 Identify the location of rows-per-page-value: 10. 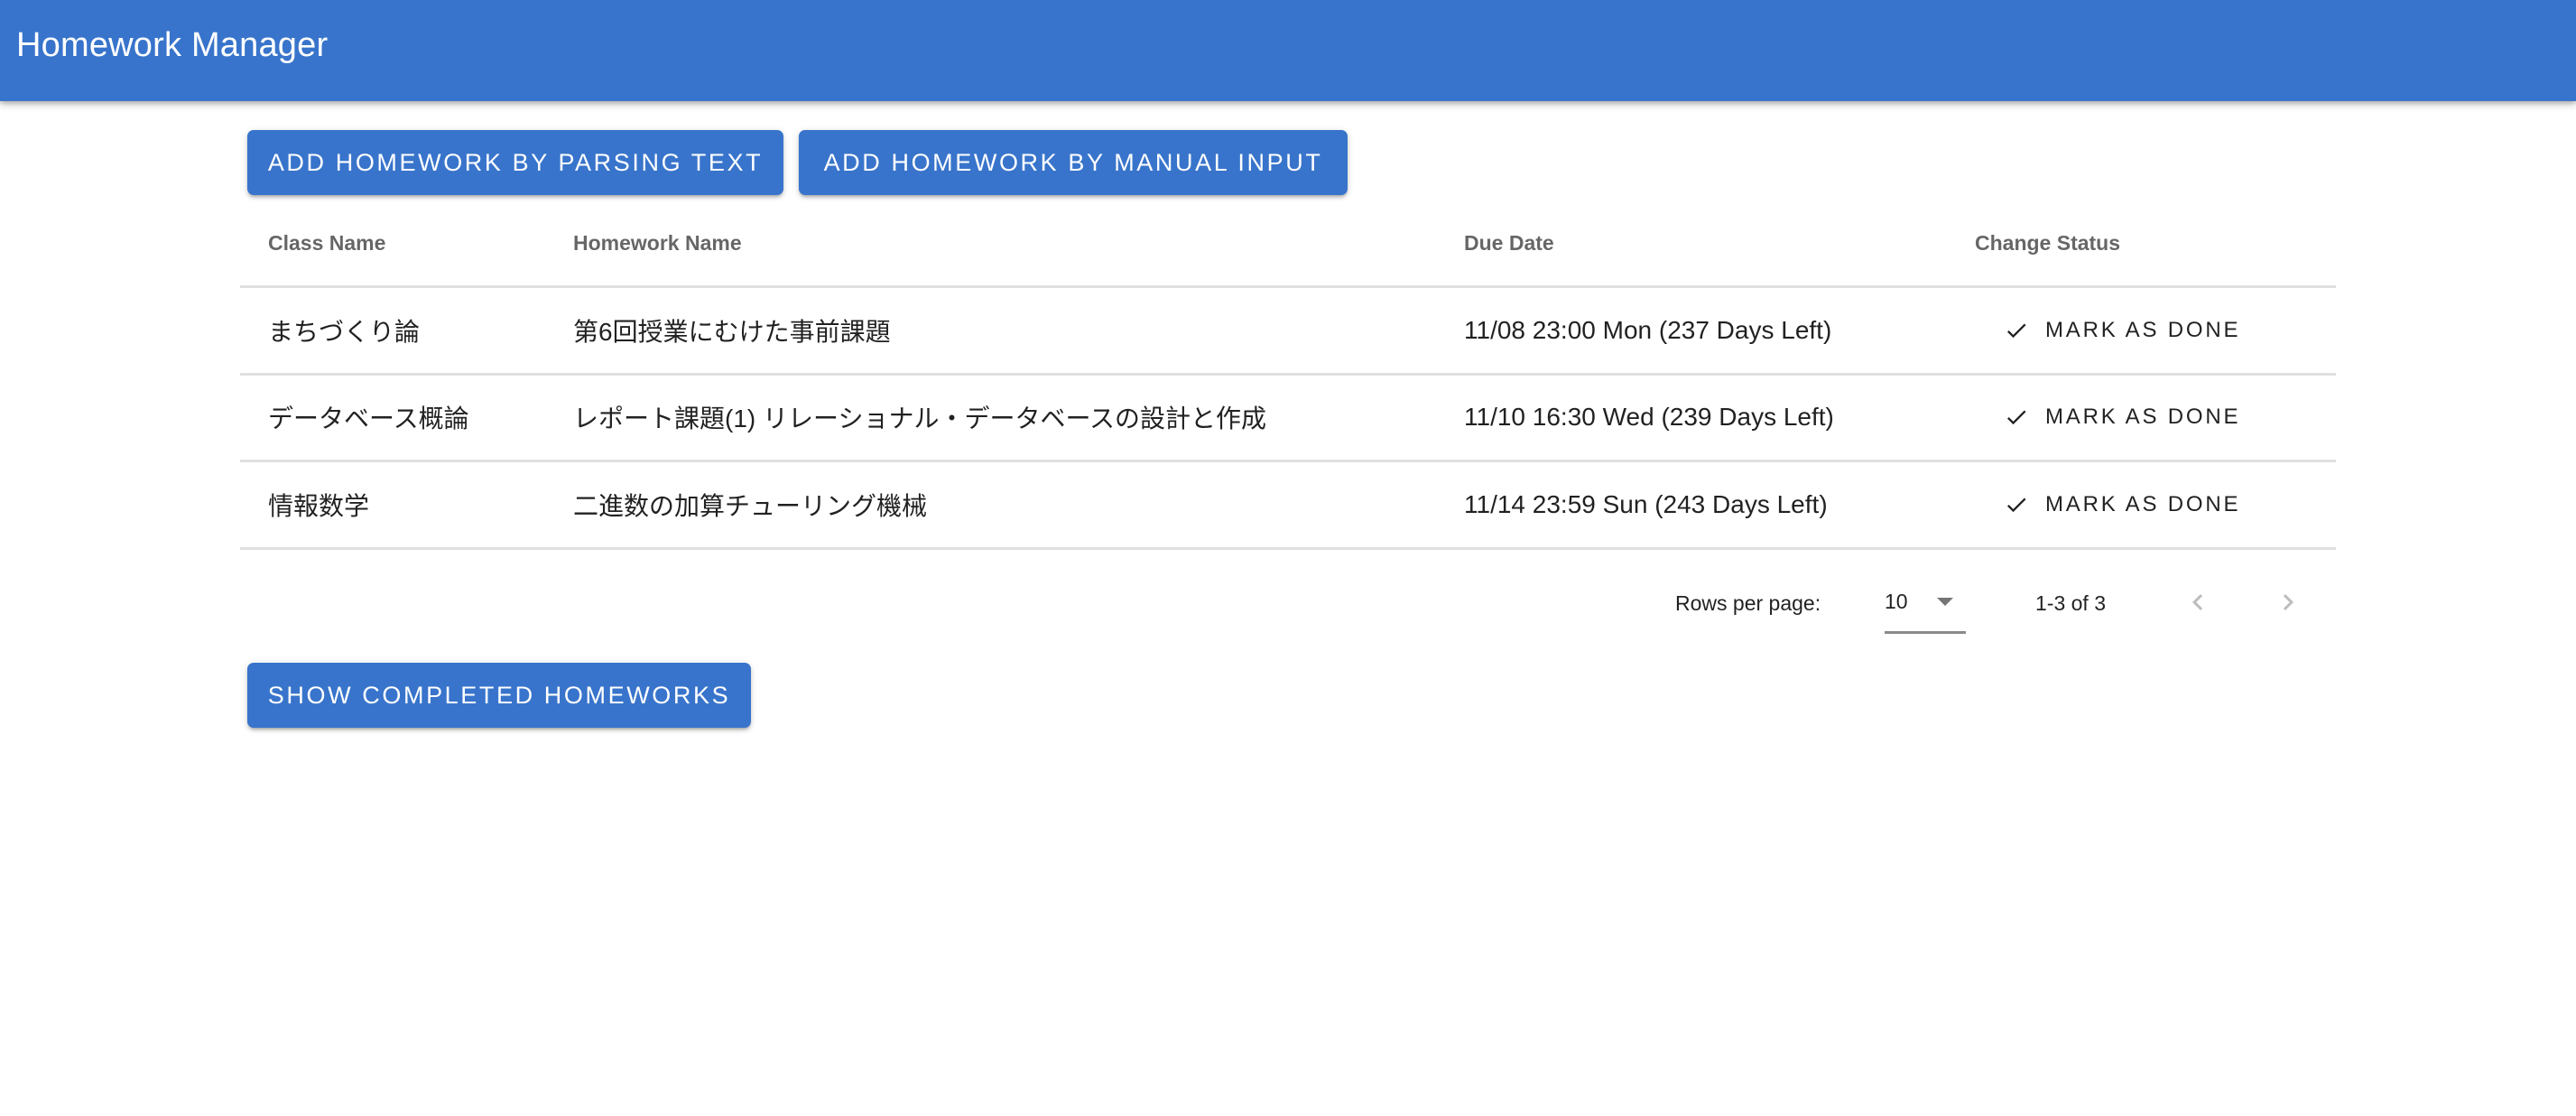
(1896, 601).